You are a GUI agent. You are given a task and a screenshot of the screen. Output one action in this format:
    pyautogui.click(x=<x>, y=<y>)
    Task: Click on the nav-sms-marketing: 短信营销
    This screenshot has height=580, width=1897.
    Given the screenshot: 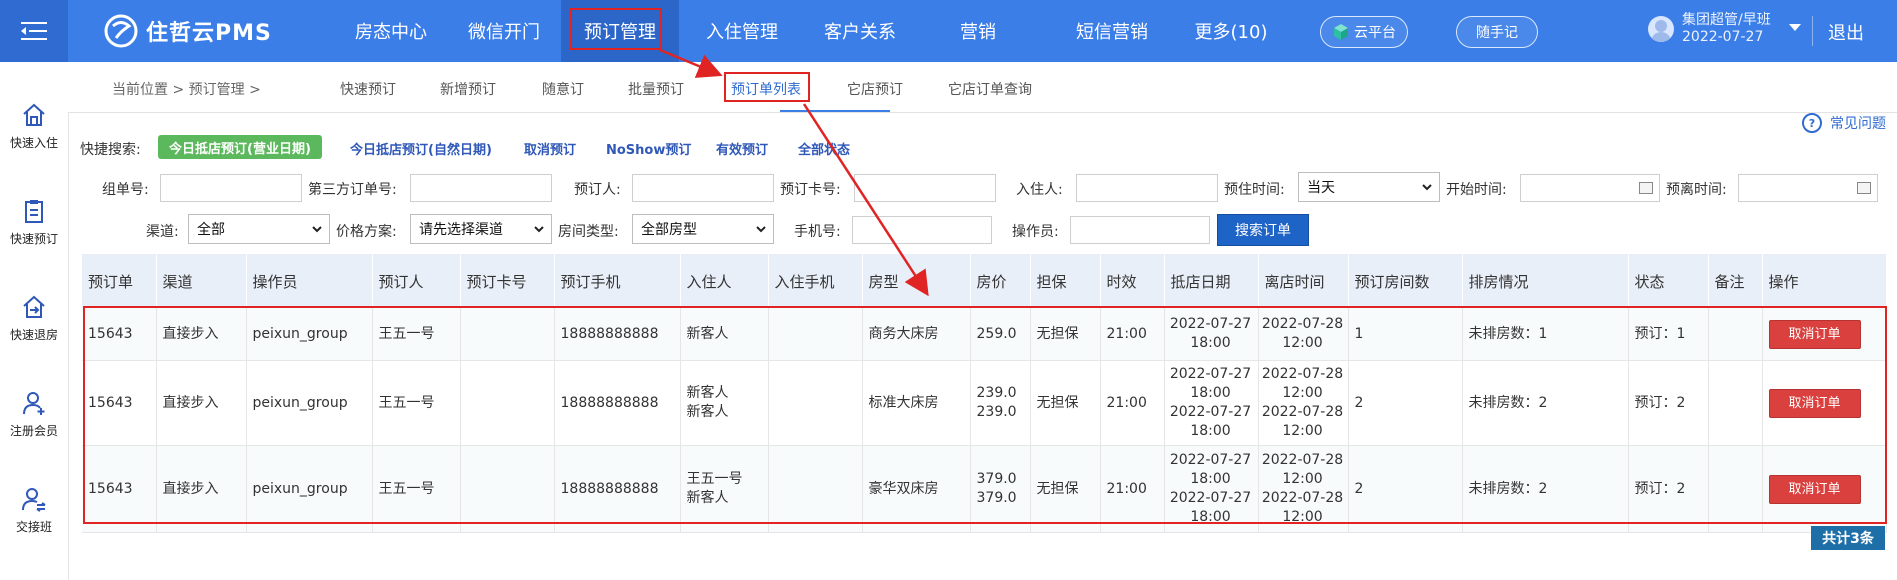 What is the action you would take?
    pyautogui.click(x=1112, y=31)
    